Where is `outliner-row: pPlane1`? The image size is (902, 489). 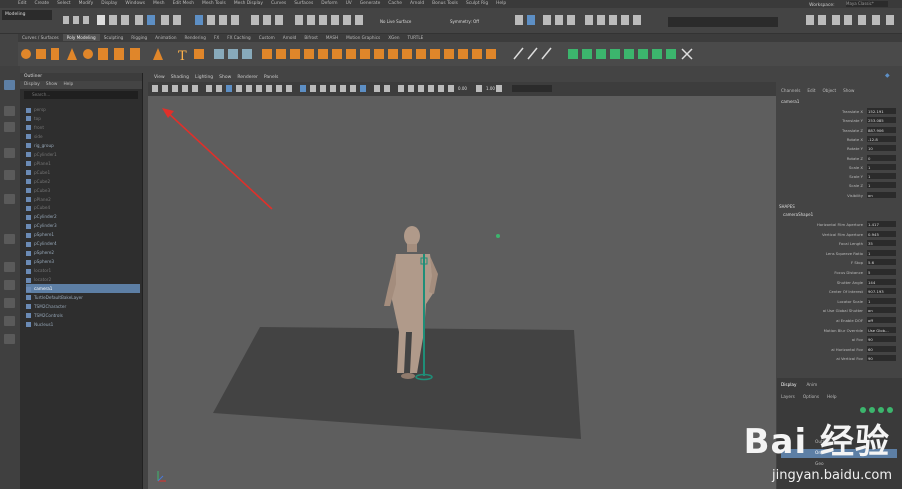
outliner-row: pPlane1 is located at coordinates (83, 163).